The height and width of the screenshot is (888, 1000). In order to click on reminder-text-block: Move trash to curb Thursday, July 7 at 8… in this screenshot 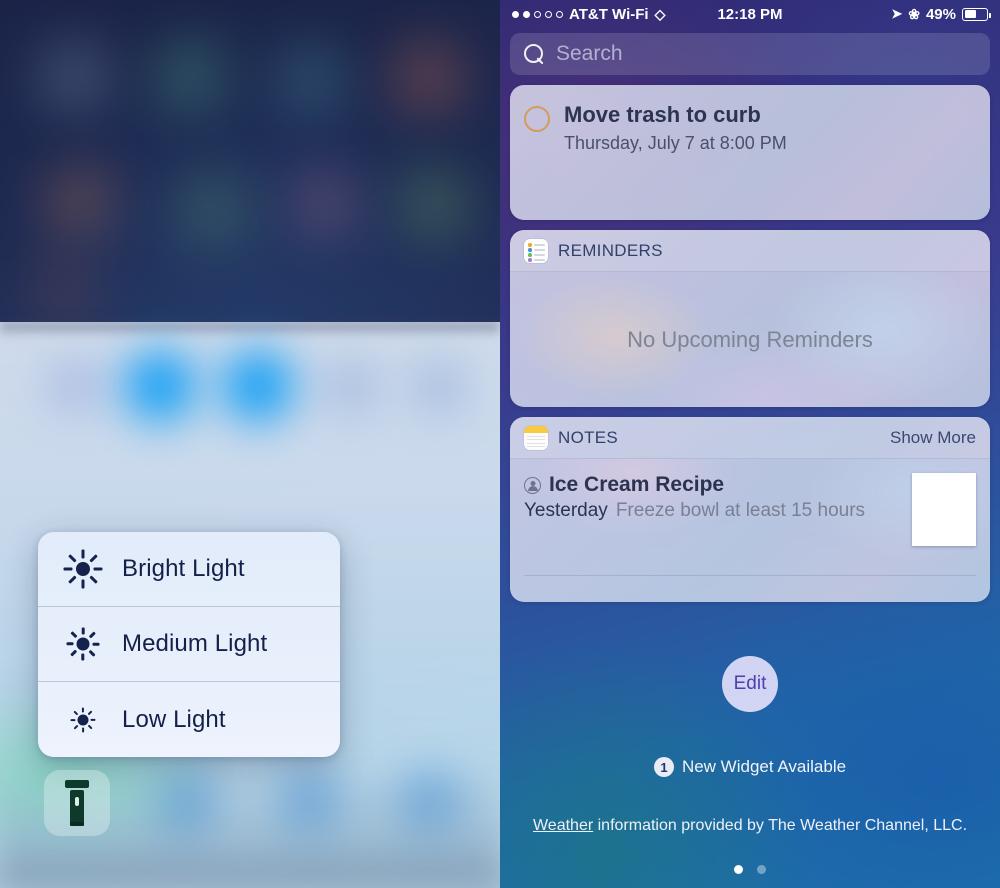, I will do `click(675, 127)`.